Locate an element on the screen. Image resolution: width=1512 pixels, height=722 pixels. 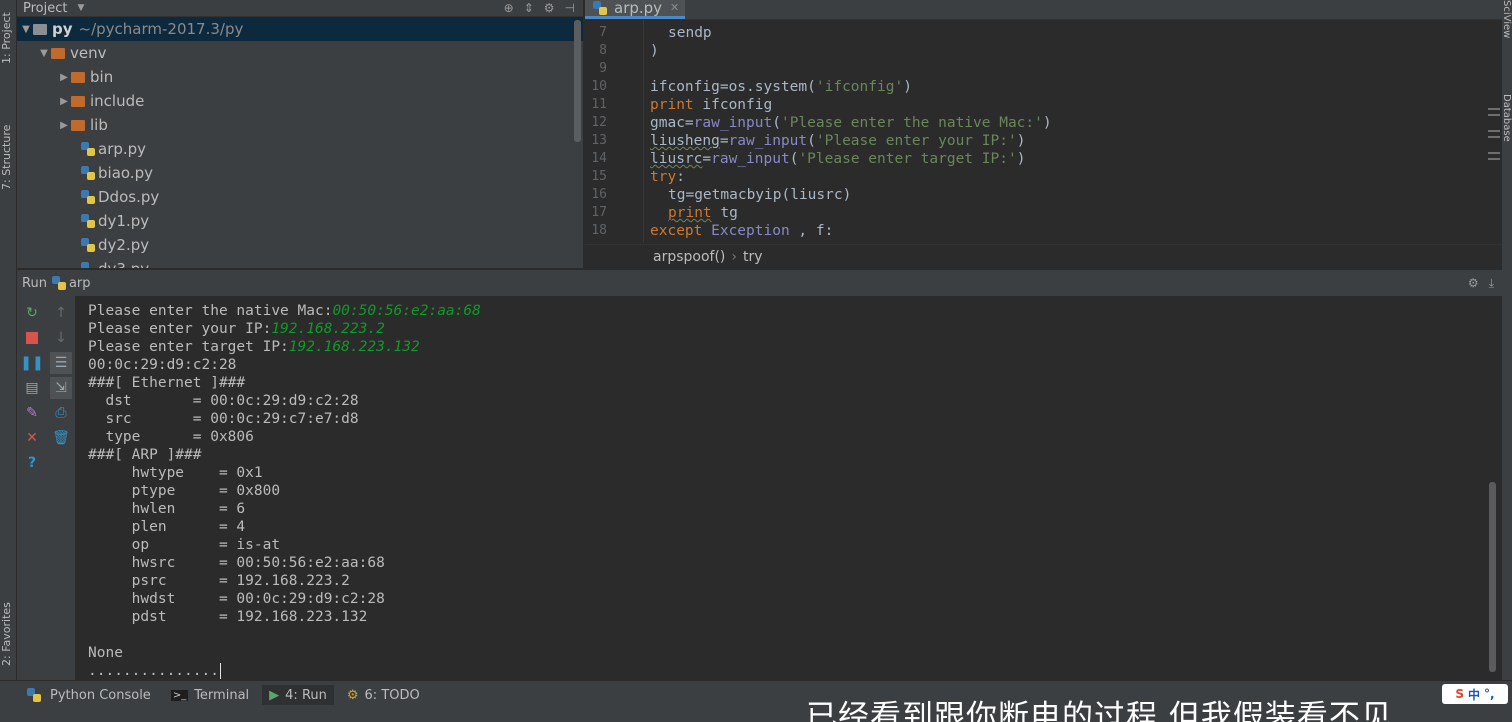
line-number: 17 is located at coordinates (599, 212).